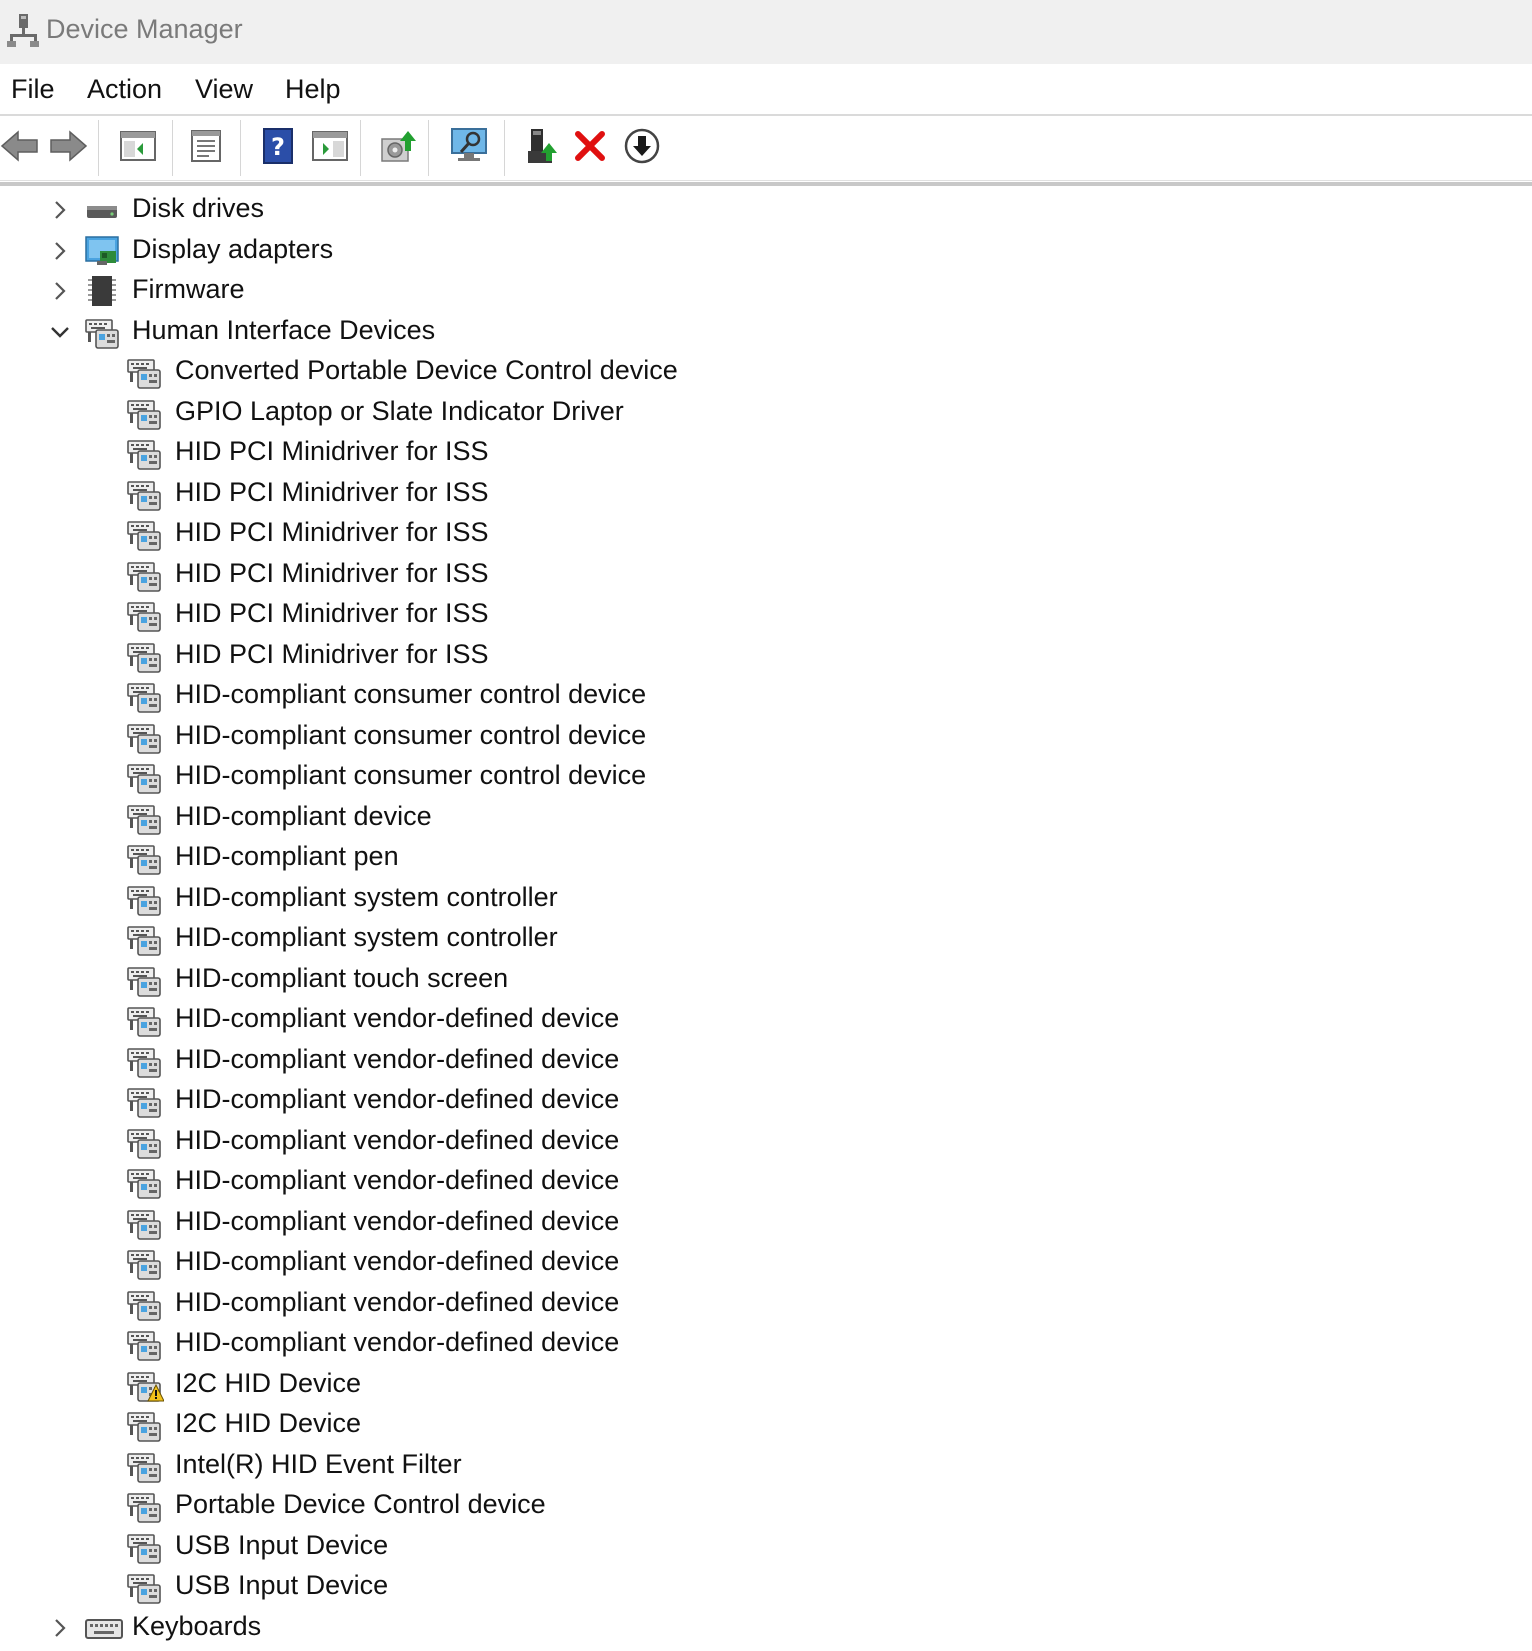 This screenshot has width=1532, height=1651. Describe the element at coordinates (766, 1628) in the screenshot. I see `tree-category: Keyboards` at that location.